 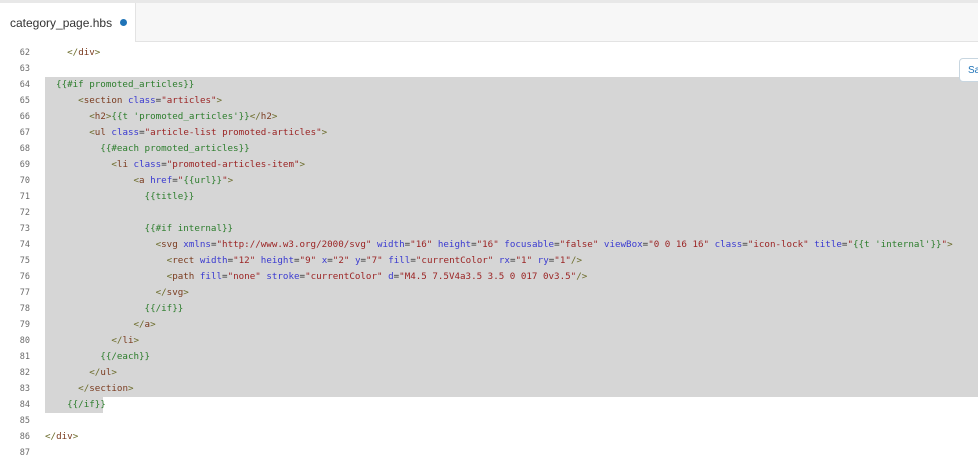 I want to click on line-number: 75, so click(x=24, y=261).